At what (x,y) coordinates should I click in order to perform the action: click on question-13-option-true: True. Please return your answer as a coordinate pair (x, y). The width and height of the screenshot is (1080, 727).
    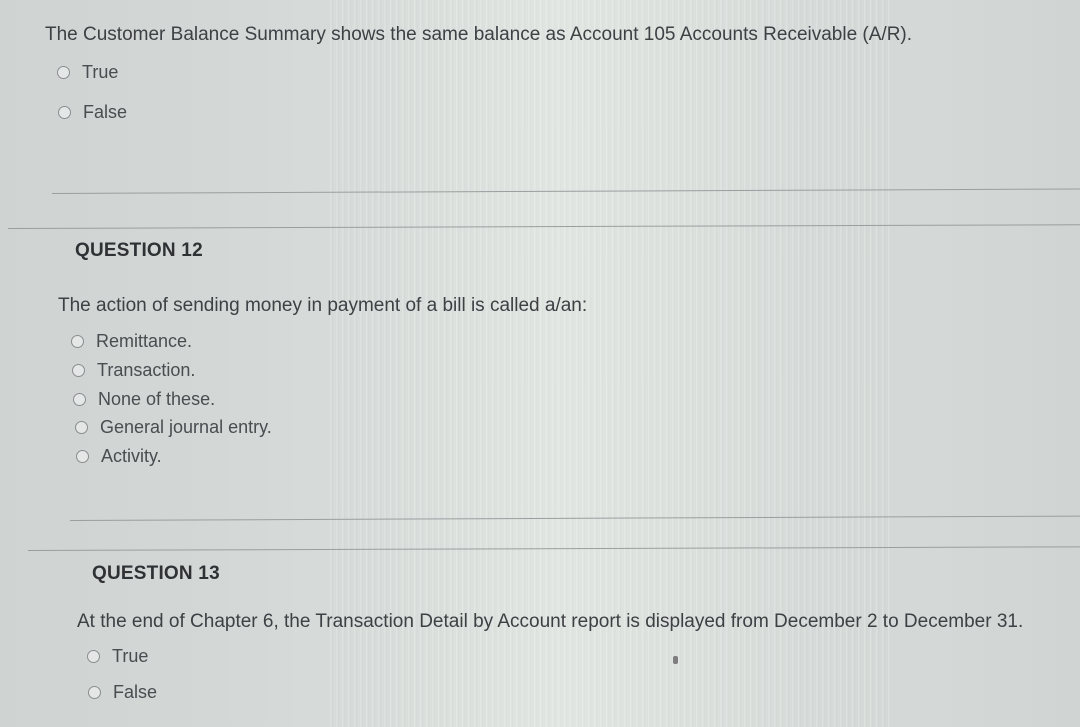
    Looking at the image, I should click on (117, 656).